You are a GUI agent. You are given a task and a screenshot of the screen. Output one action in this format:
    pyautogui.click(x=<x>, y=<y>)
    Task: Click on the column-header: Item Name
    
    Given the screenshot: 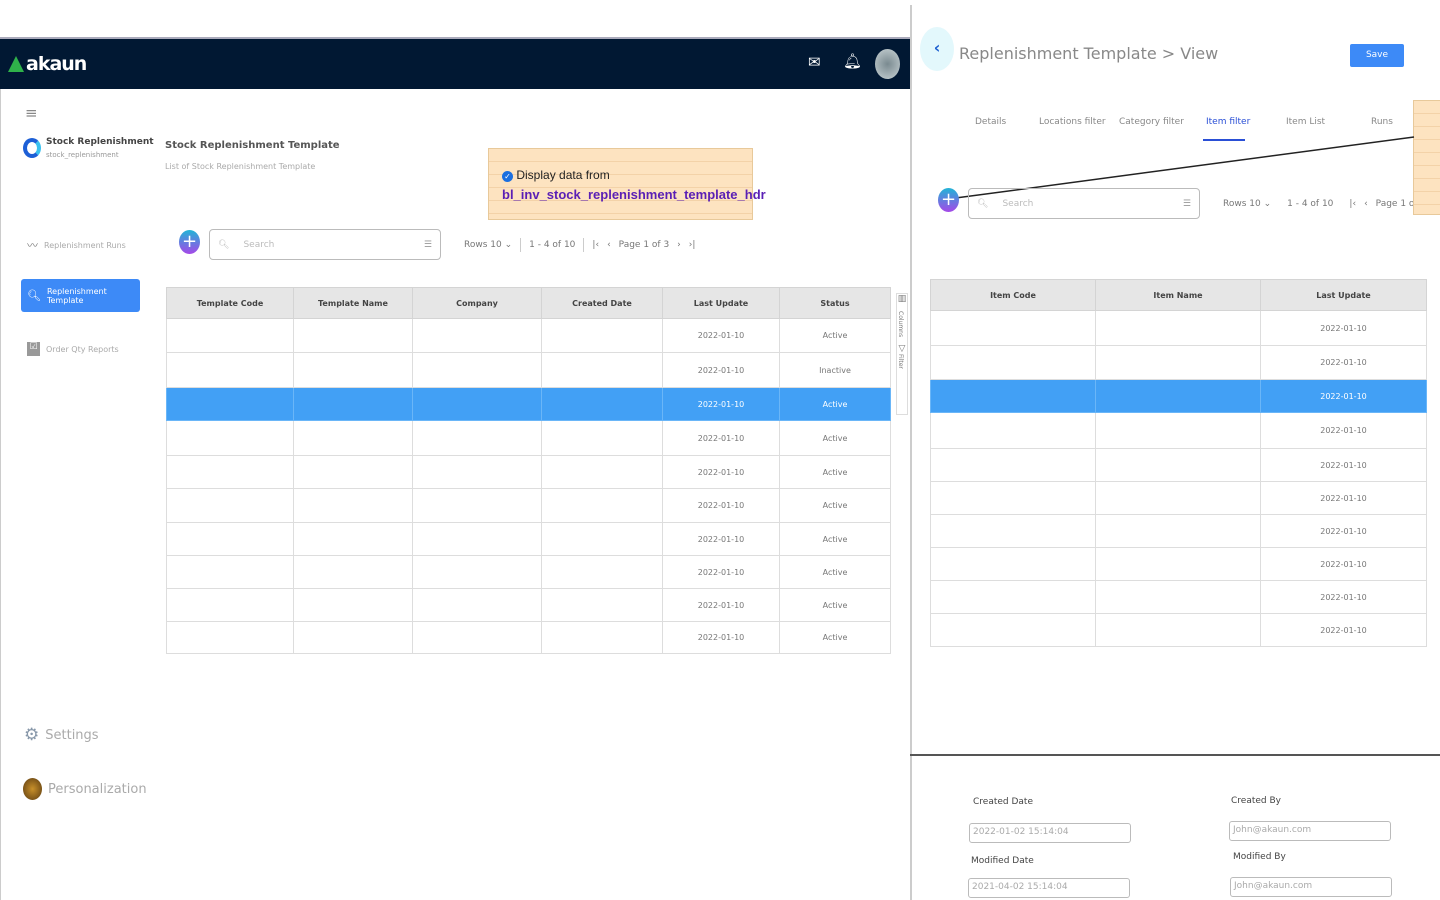 What is the action you would take?
    pyautogui.click(x=1178, y=295)
    